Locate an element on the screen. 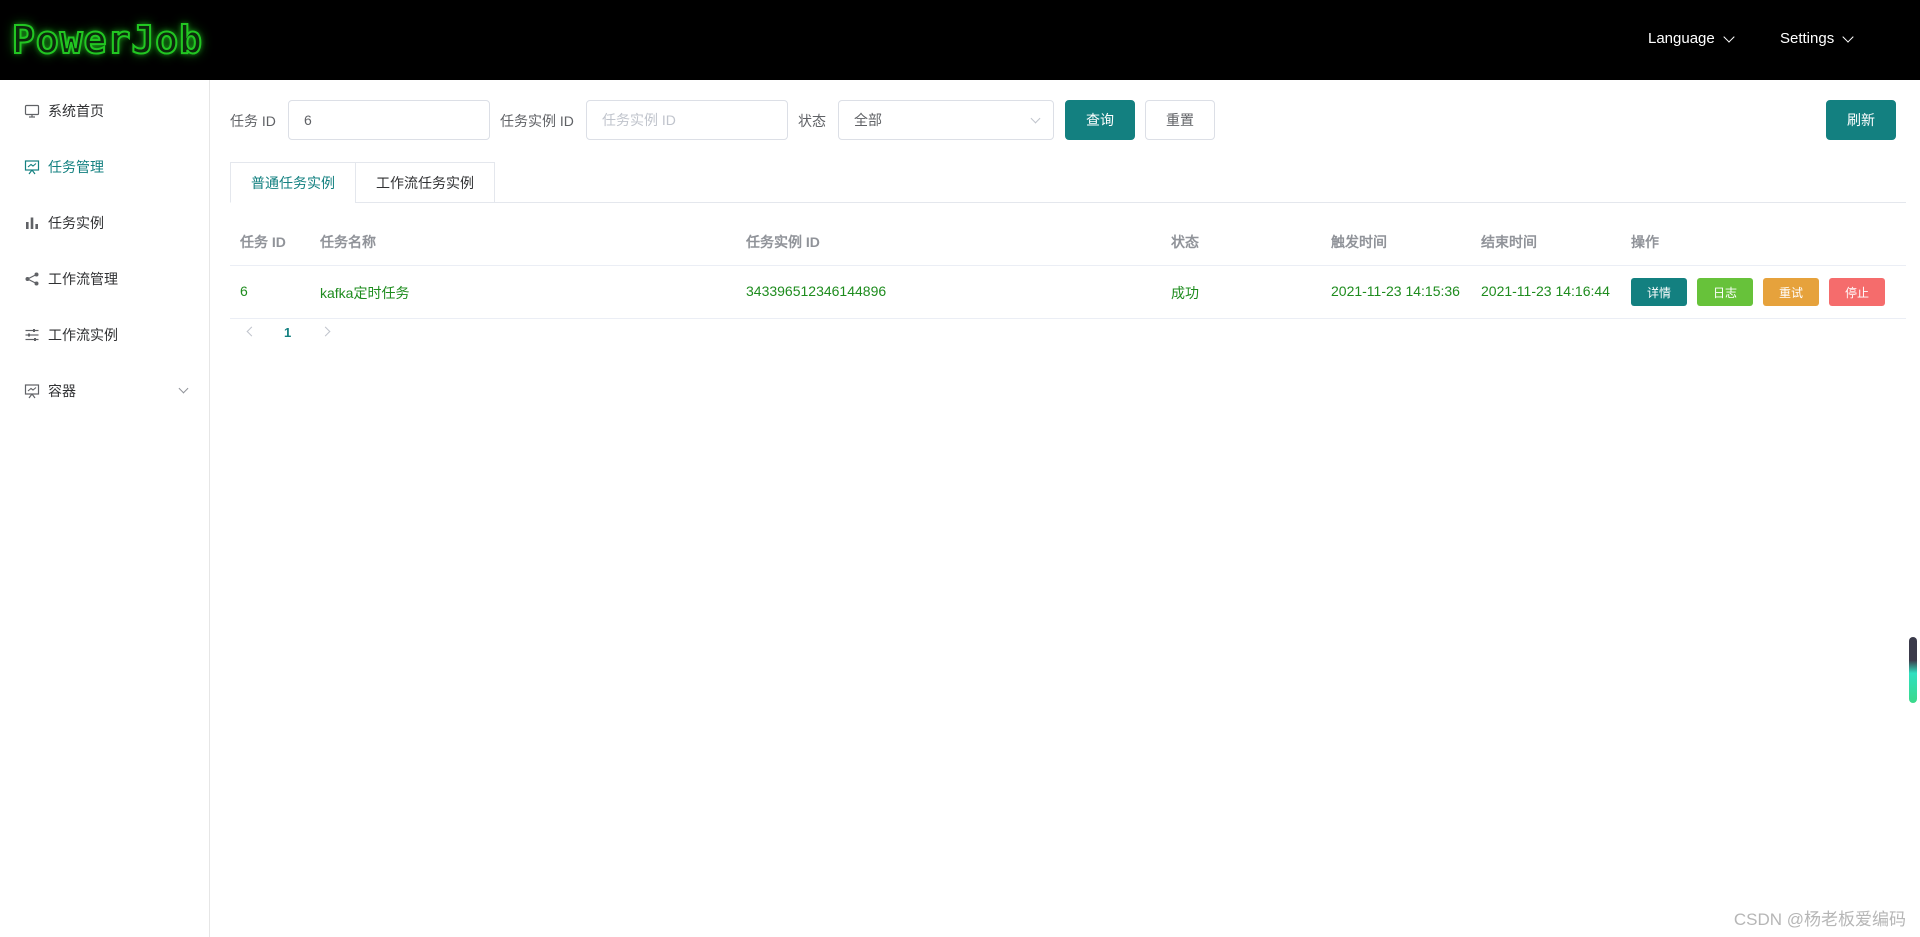 The width and height of the screenshot is (1920, 937). cell-job-id: 6 is located at coordinates (244, 291).